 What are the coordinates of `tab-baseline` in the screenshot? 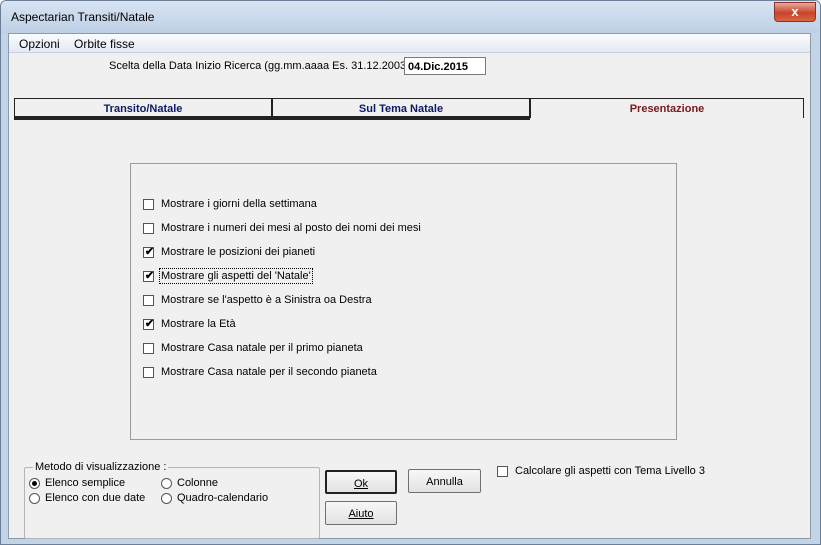 It's located at (272, 119).